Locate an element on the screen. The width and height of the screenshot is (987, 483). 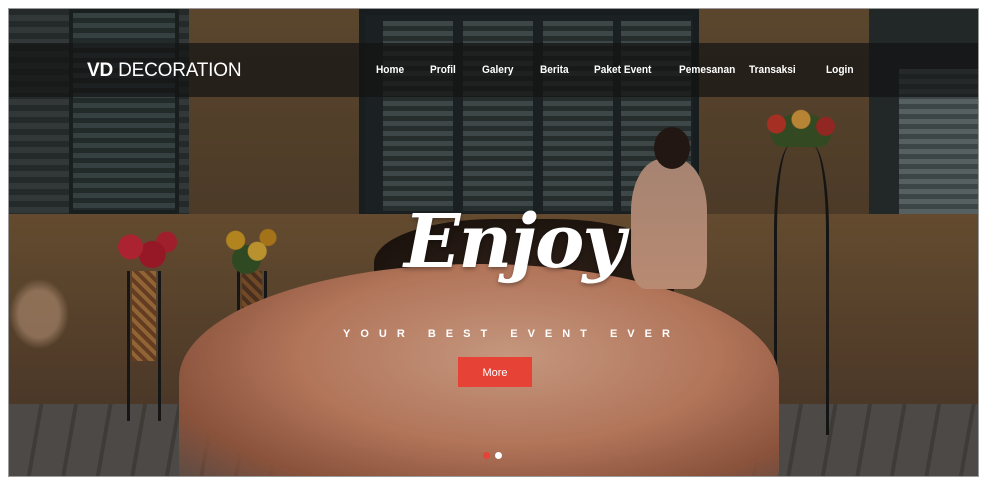
nav-pemesanan: Pemesanan is located at coordinates (707, 70).